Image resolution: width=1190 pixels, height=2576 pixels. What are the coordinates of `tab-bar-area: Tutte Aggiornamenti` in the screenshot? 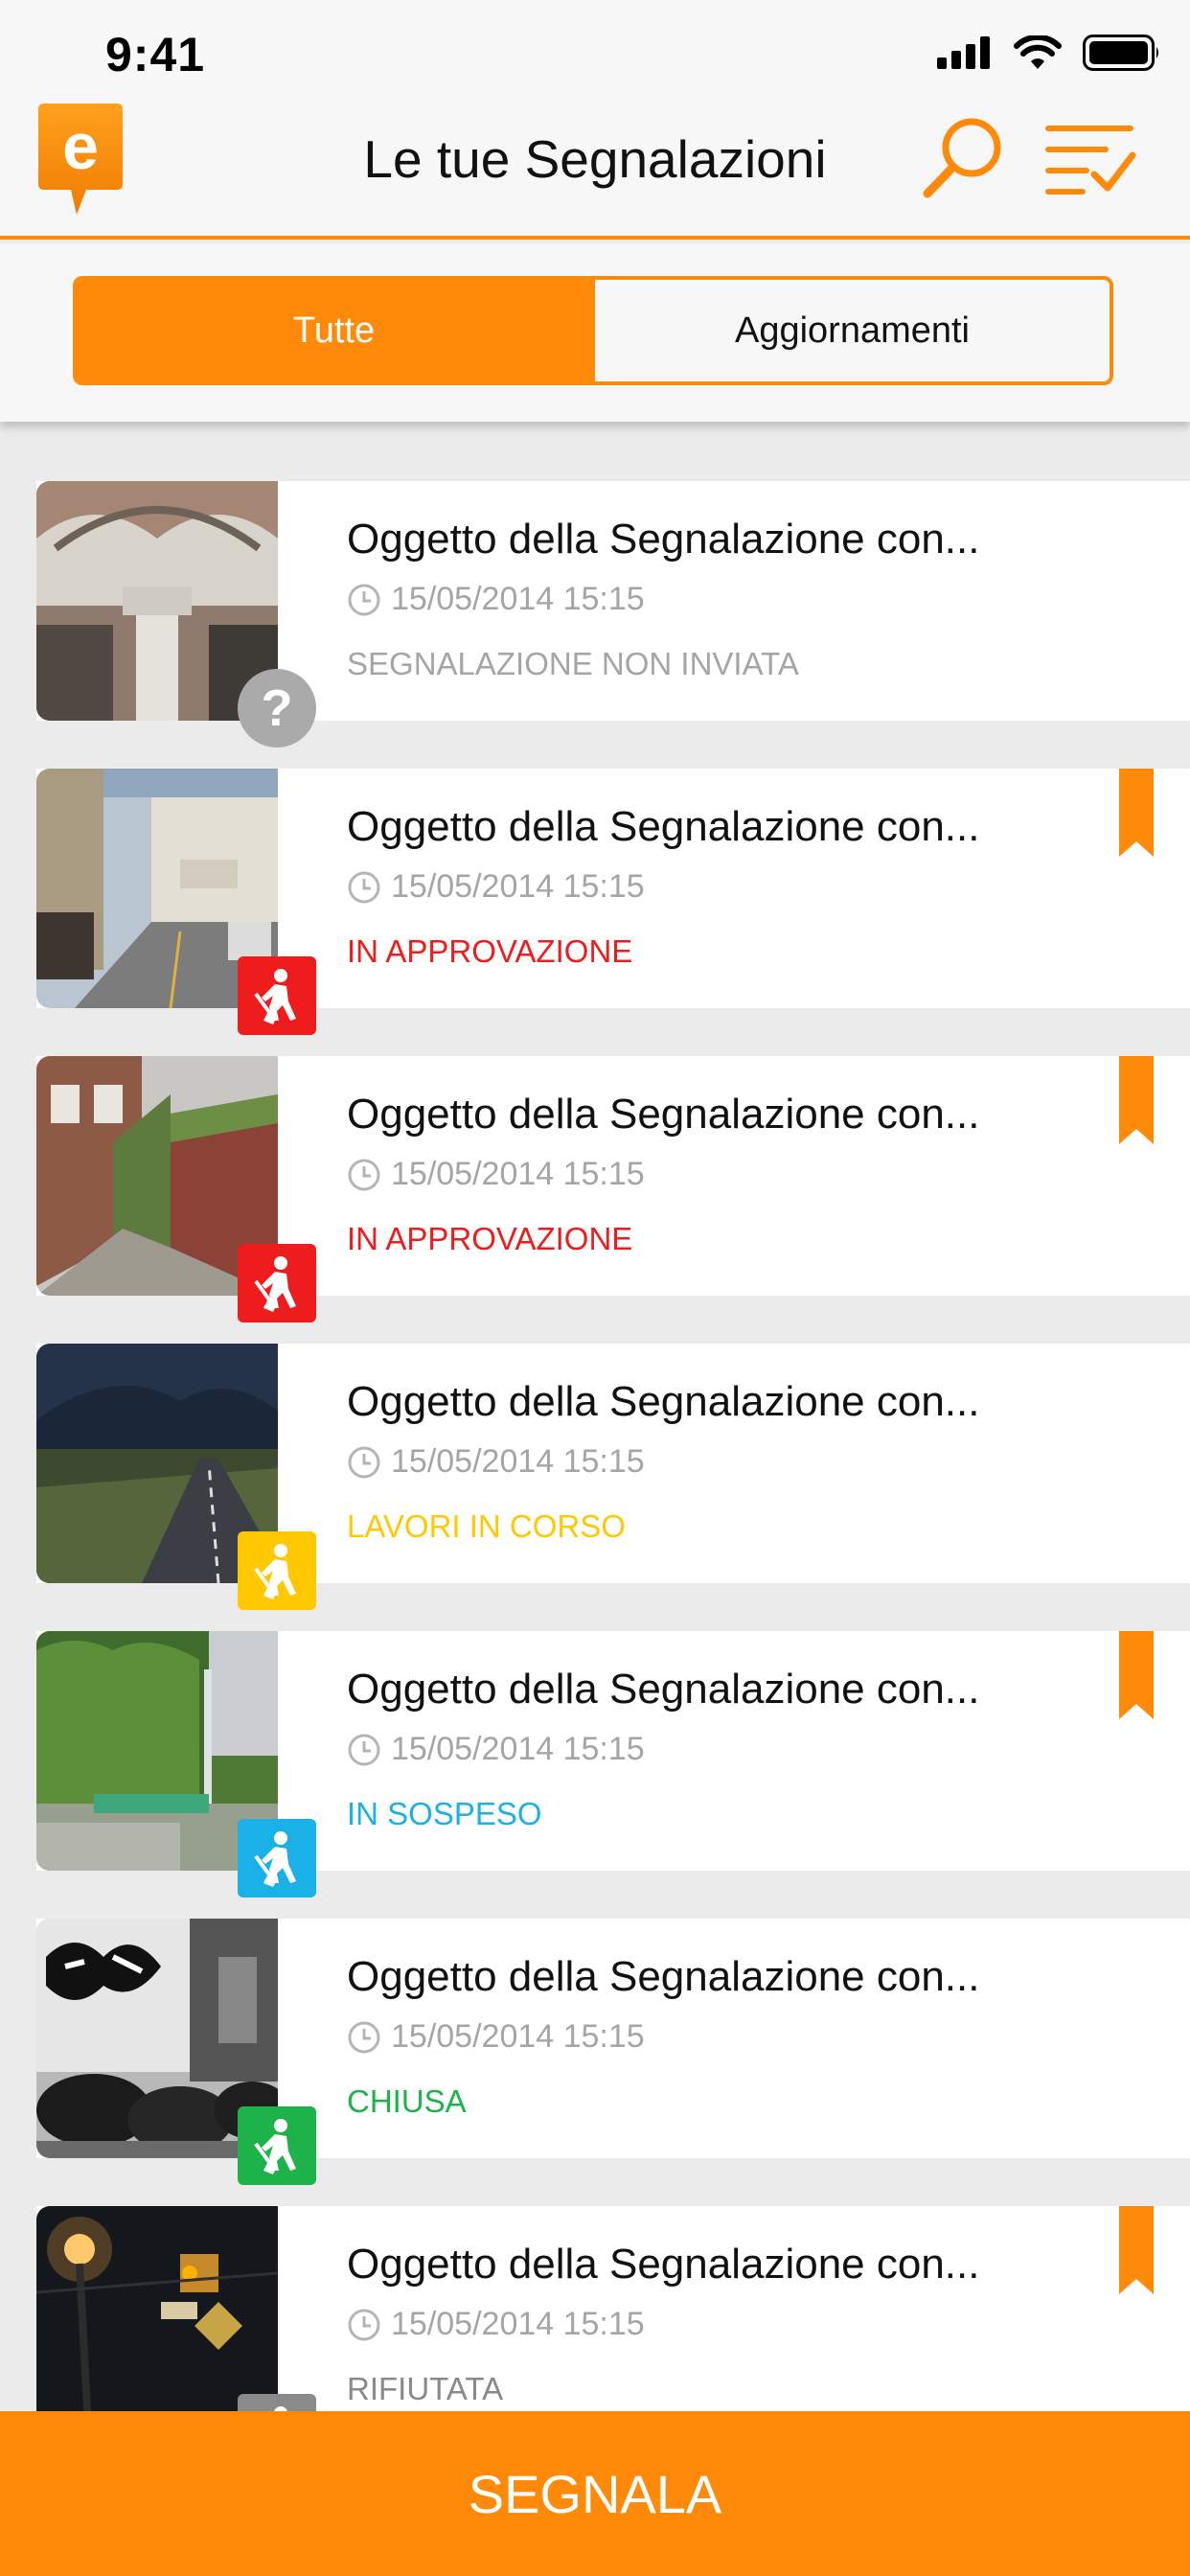 It's located at (595, 332).